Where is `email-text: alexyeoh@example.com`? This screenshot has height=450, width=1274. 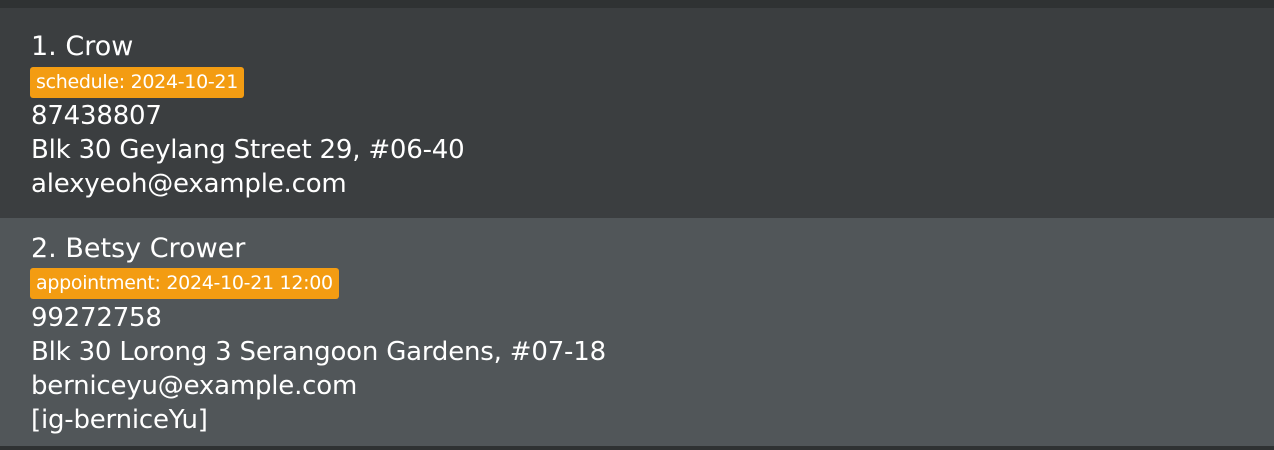
email-text: alexyeoh@example.com is located at coordinates (189, 184).